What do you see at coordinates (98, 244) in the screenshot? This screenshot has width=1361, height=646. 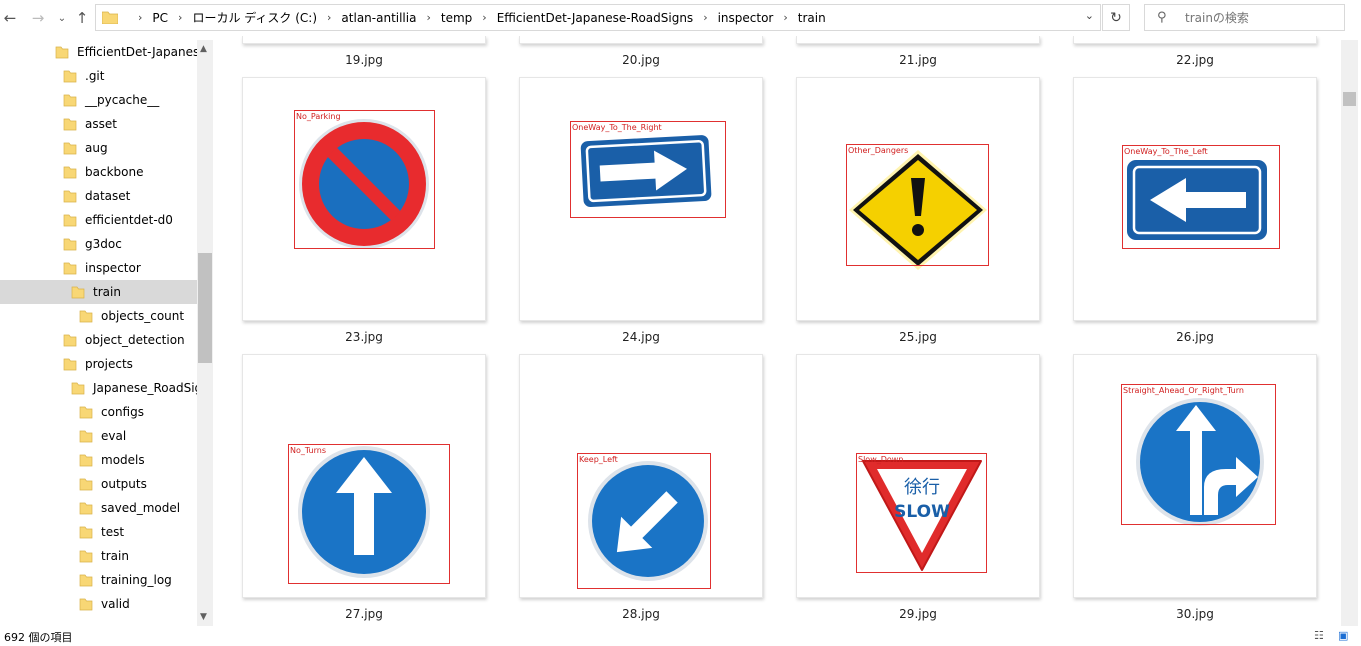 I see `sidebar-item-g3doc: g3doc` at bounding box center [98, 244].